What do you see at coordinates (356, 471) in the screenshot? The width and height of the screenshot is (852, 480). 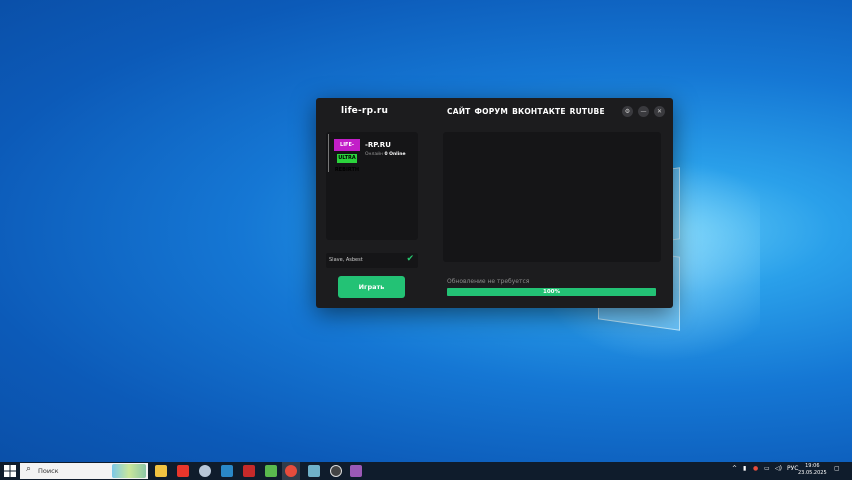 I see `launcher-taskbar-icon` at bounding box center [356, 471].